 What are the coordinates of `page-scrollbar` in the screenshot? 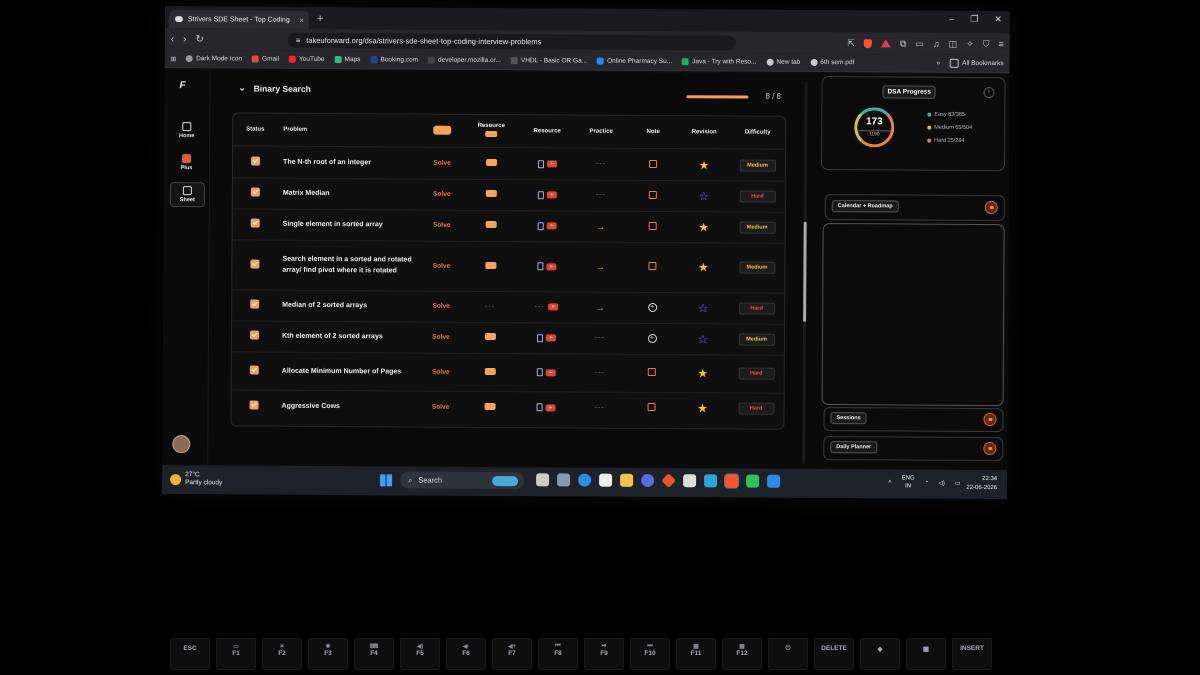 It's located at (805, 272).